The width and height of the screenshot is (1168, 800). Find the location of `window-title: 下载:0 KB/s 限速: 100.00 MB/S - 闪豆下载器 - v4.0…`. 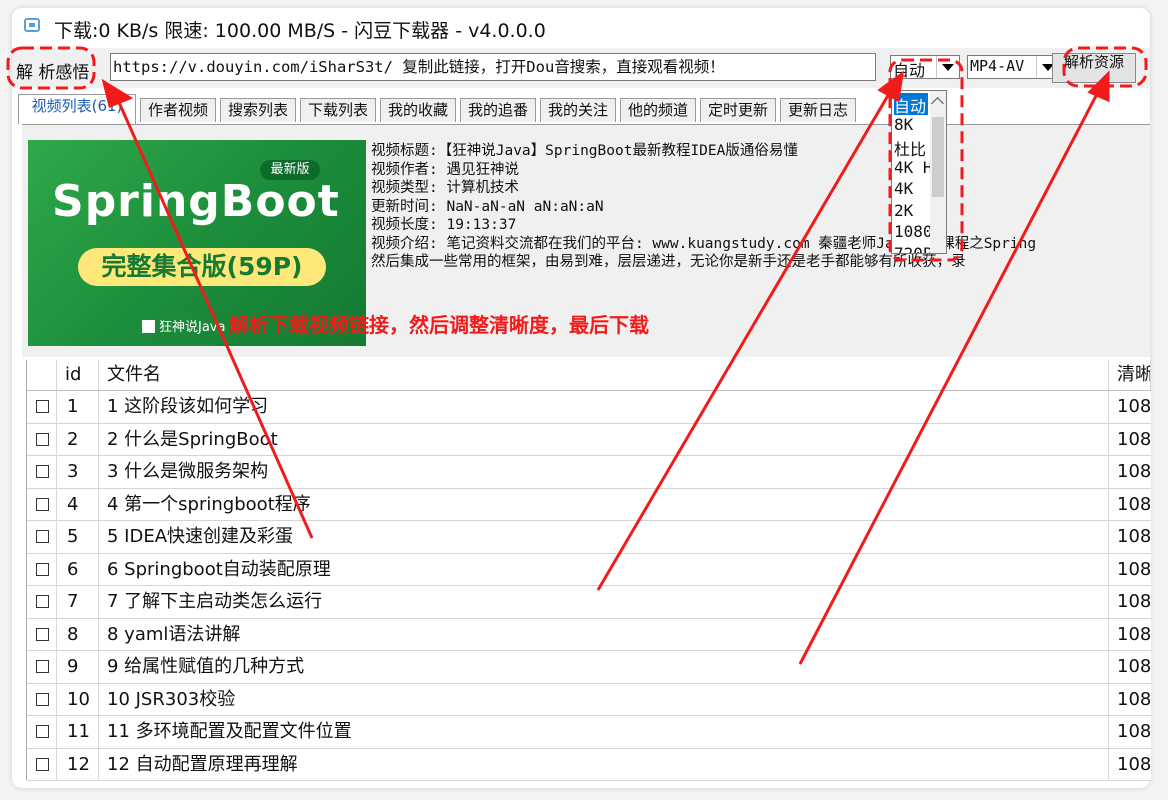

window-title: 下载:0 KB/s 限速: 100.00 MB/S - 闪豆下载器 - v4.0… is located at coordinates (300, 31).